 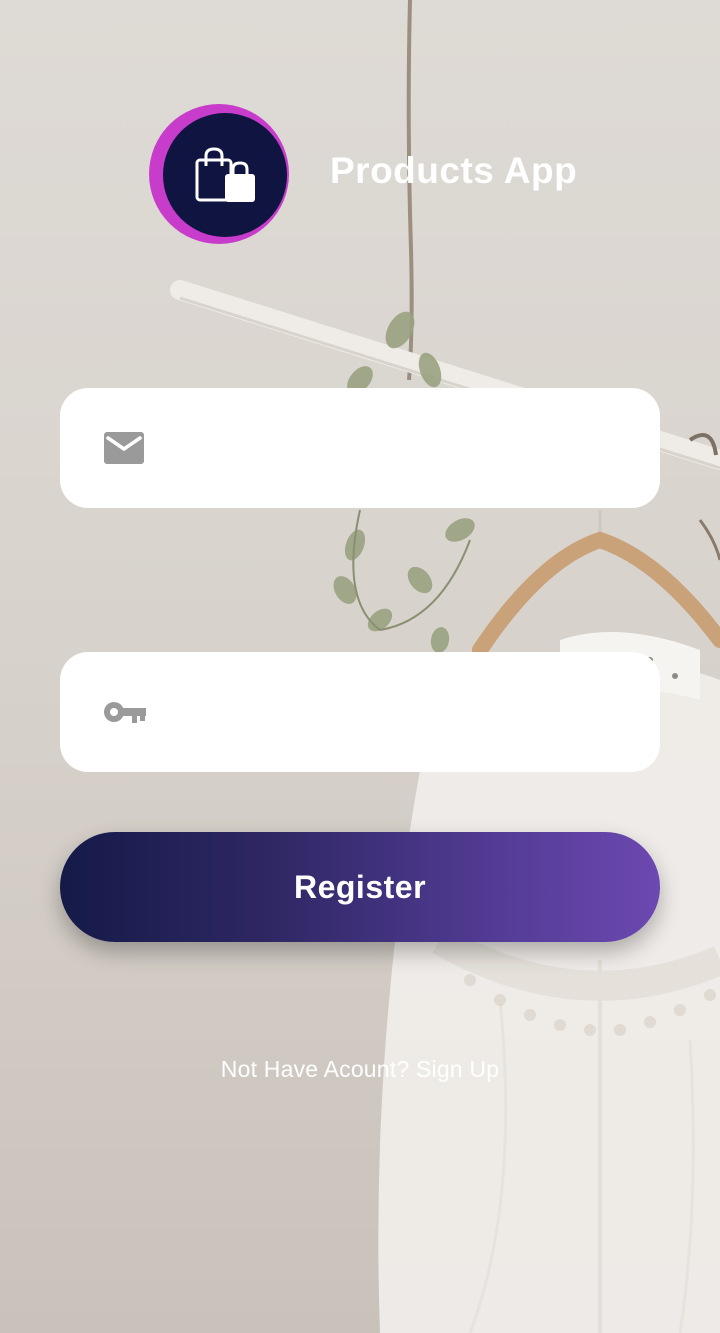 What do you see at coordinates (405, 449) in the screenshot?
I see `email-input` at bounding box center [405, 449].